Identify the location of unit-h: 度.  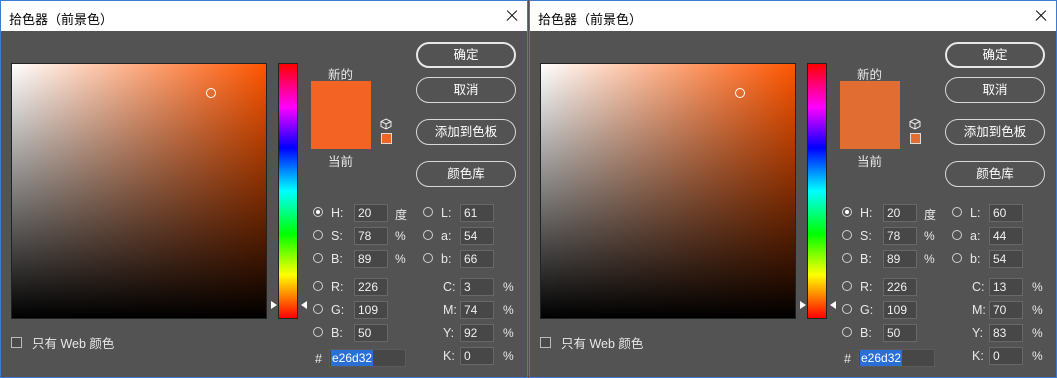
(930, 215).